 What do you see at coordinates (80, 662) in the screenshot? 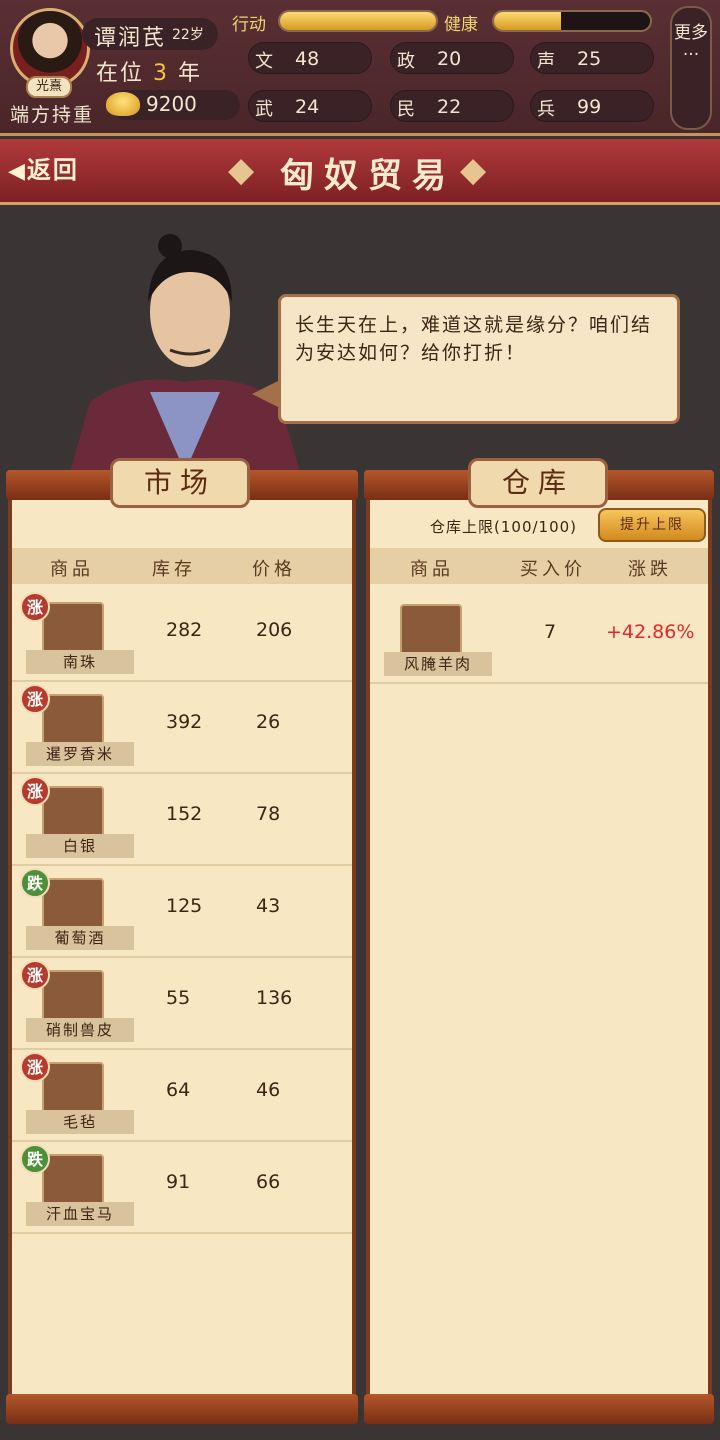
I see `item-name: 南珠` at bounding box center [80, 662].